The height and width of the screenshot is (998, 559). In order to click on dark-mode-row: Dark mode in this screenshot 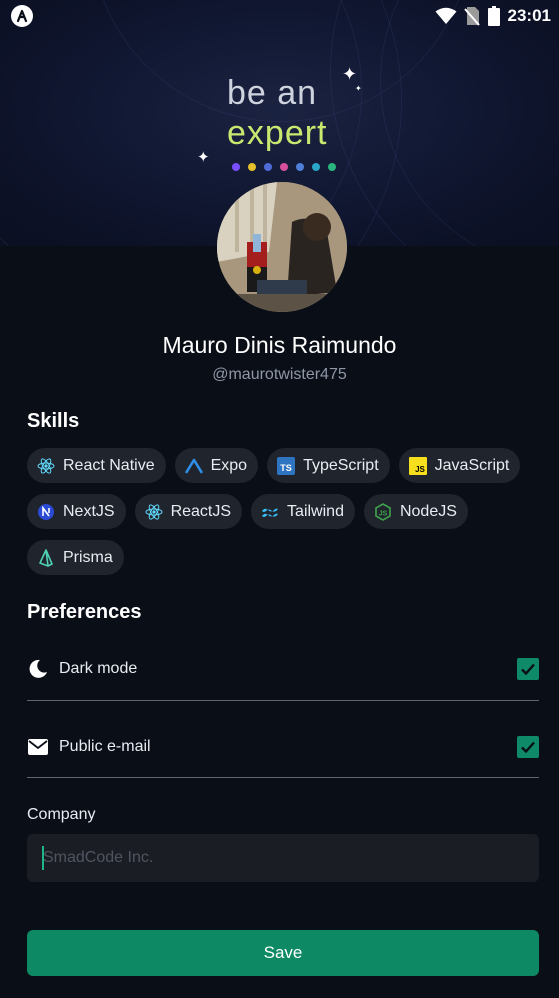, I will do `click(283, 669)`.